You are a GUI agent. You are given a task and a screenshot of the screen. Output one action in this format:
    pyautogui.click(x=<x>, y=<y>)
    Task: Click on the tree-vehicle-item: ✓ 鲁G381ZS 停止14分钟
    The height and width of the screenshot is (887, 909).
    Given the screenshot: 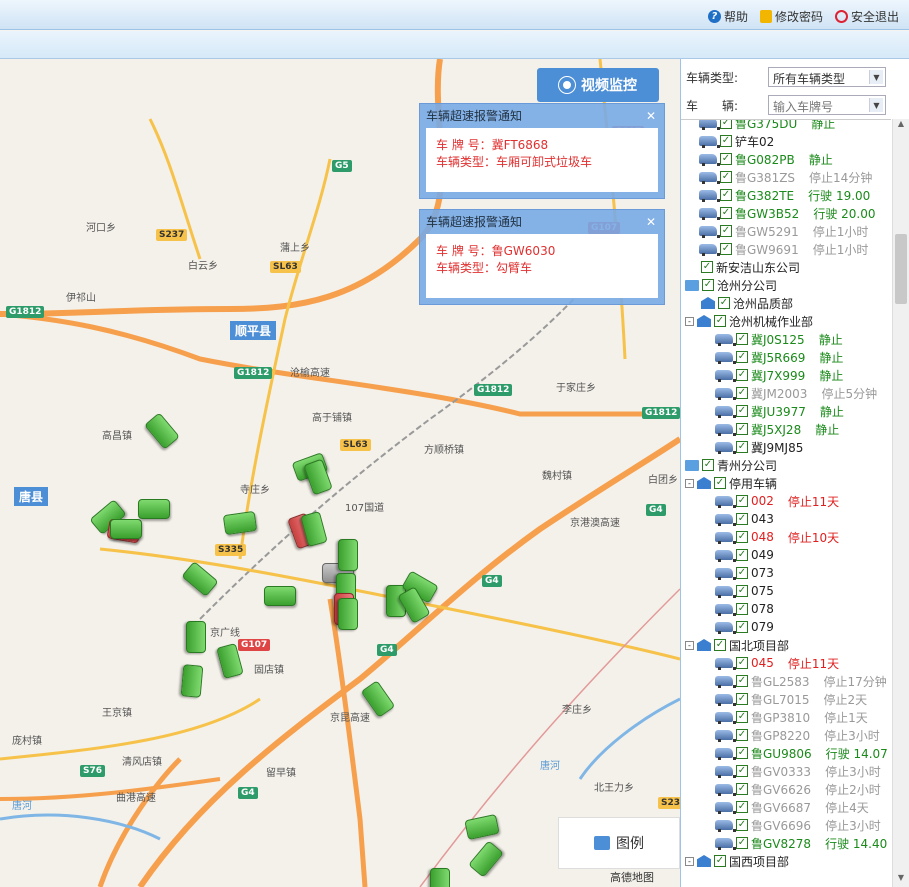 What is the action you would take?
    pyautogui.click(x=785, y=177)
    